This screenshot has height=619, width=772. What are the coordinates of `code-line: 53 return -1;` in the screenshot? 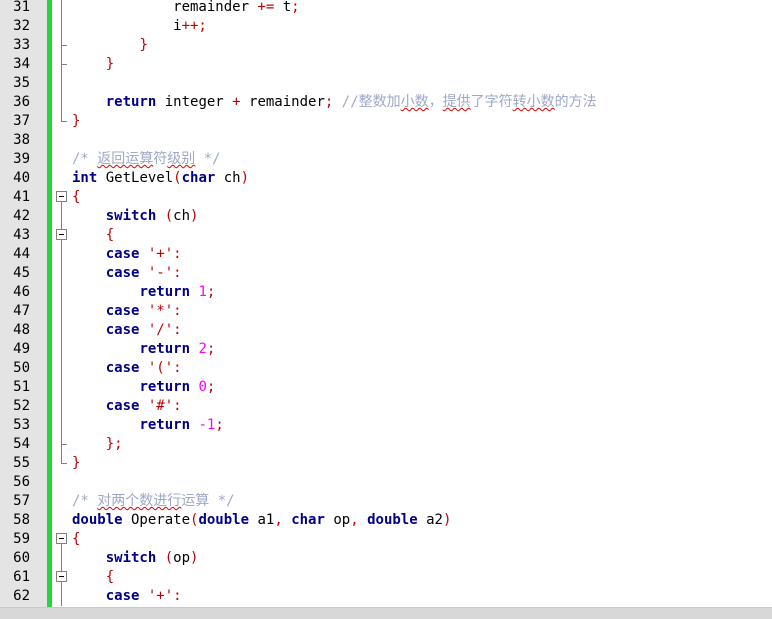 It's located at (386, 425).